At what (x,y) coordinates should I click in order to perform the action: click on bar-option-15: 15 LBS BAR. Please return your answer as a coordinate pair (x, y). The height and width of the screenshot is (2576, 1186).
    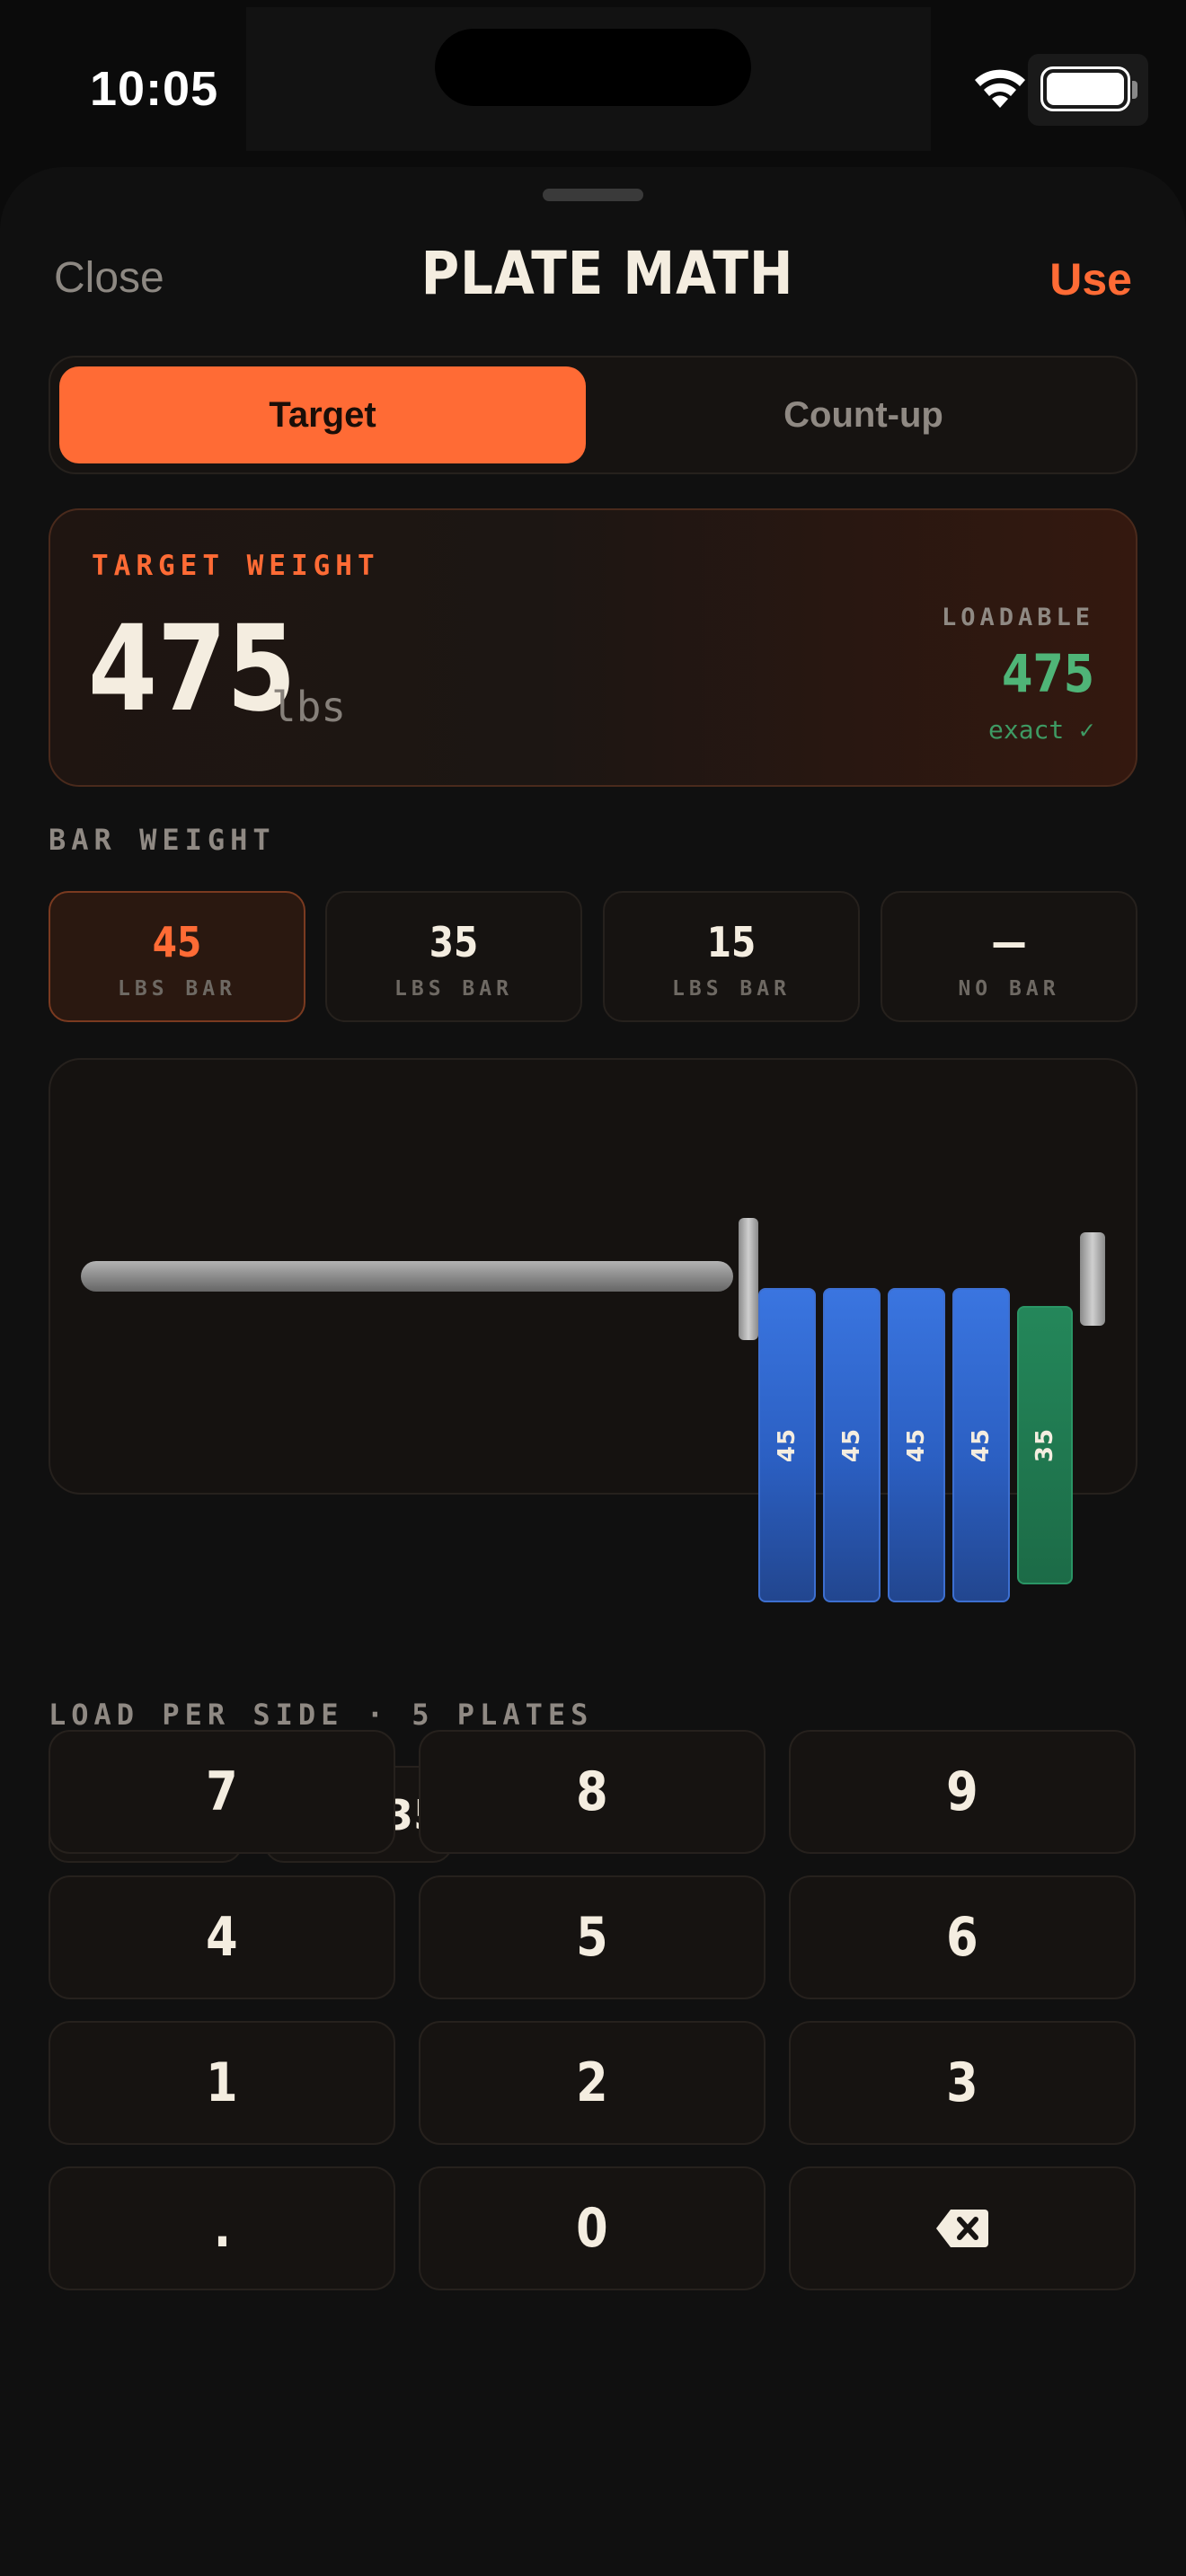
    Looking at the image, I should click on (731, 956).